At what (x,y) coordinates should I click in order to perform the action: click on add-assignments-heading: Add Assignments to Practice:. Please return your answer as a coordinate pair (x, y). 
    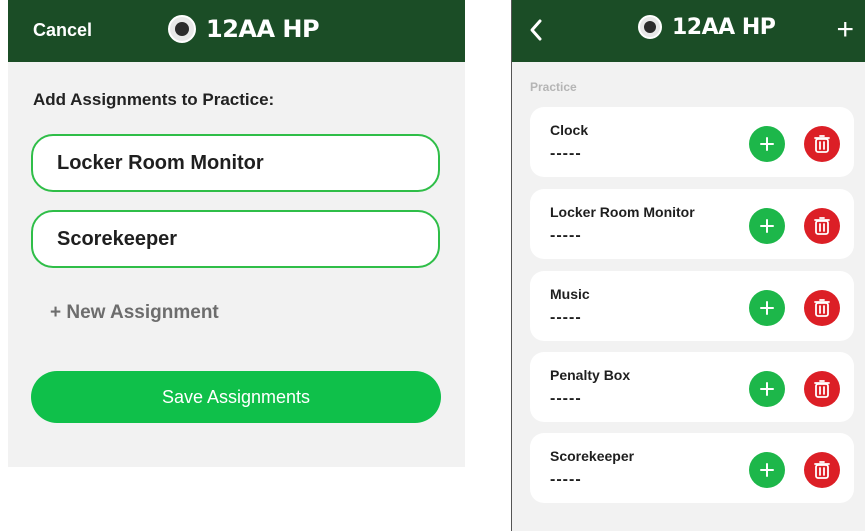
    Looking at the image, I should click on (154, 99).